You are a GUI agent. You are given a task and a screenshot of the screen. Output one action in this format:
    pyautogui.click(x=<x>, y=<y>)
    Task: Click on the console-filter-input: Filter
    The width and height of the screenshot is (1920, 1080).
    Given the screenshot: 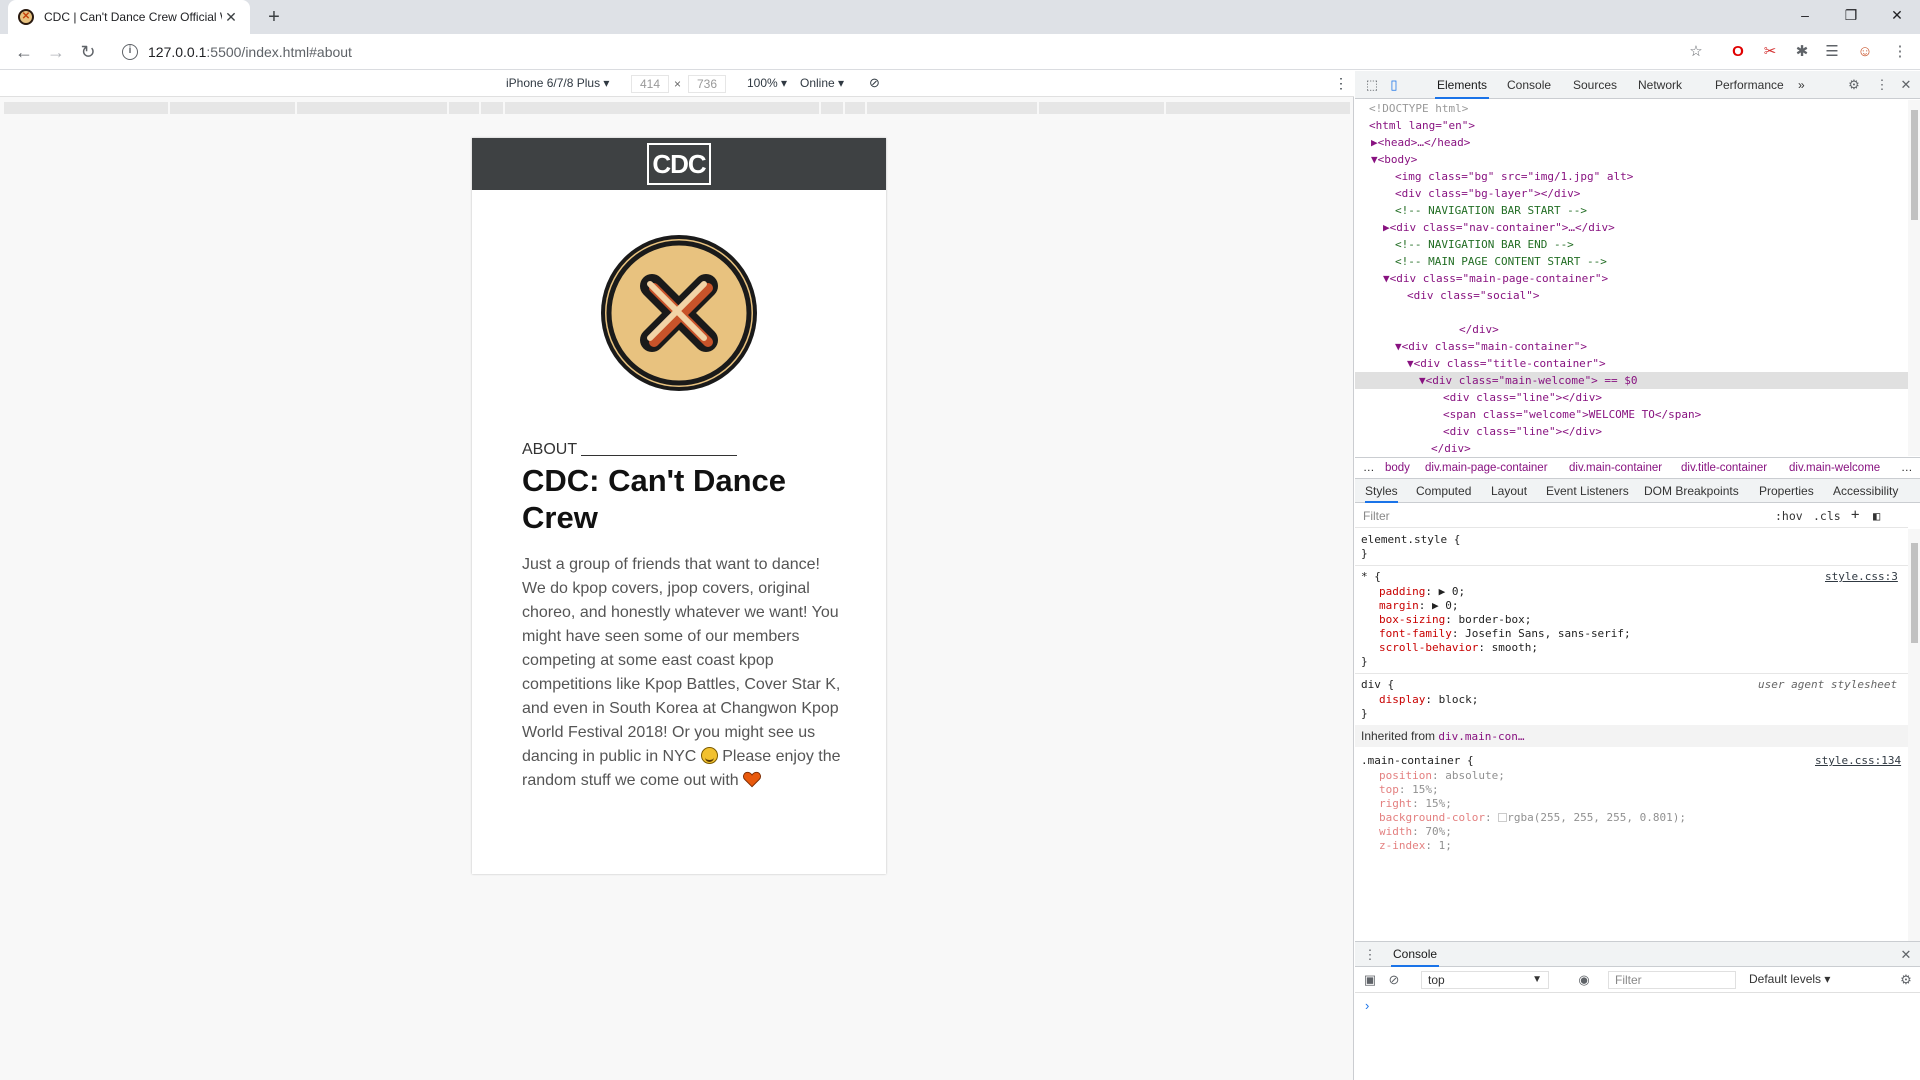 What is the action you would take?
    pyautogui.click(x=1672, y=980)
    